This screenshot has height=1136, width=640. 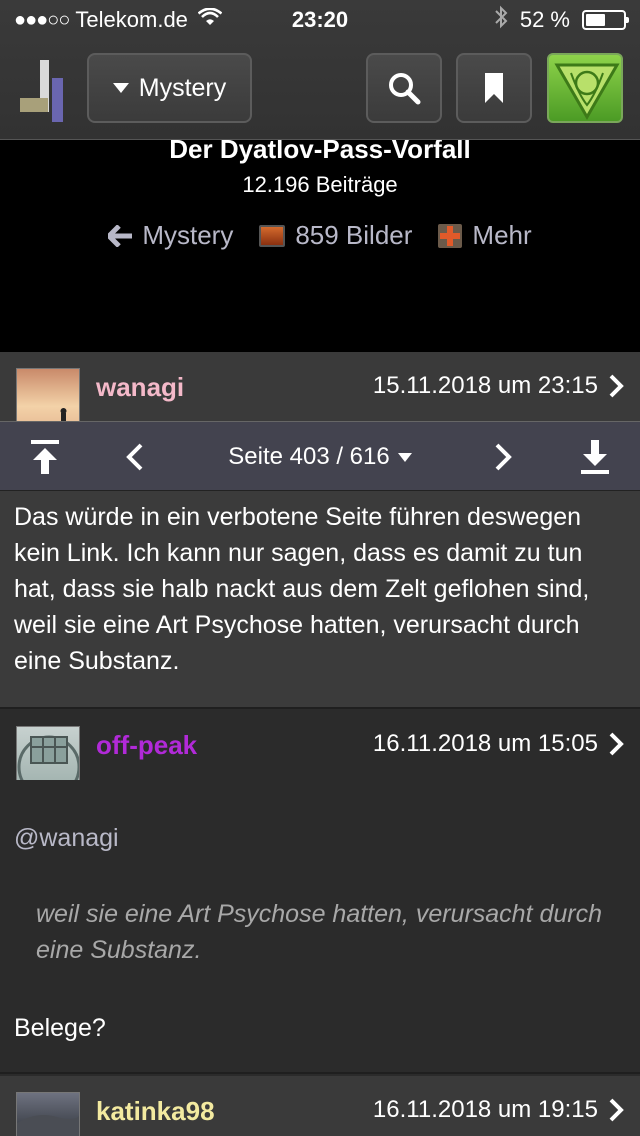 I want to click on app-logo-icon, so click(x=42, y=89).